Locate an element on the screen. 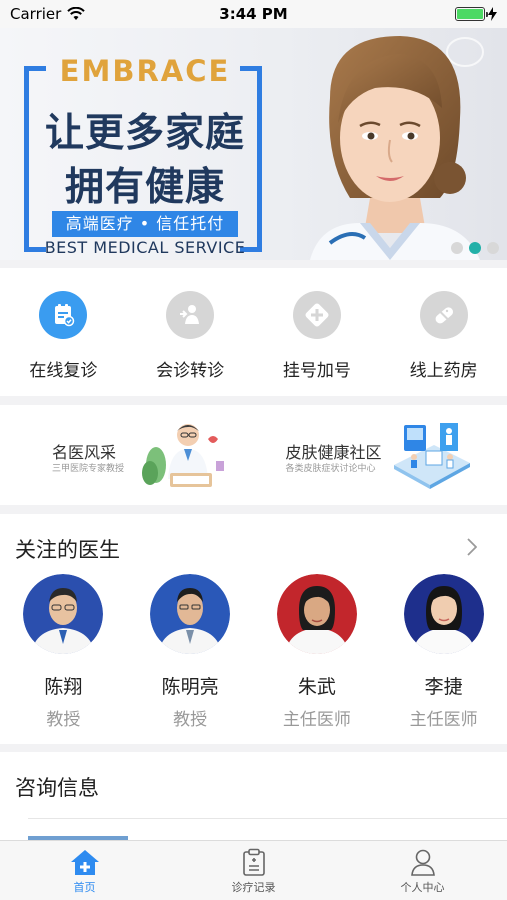 This screenshot has height=900, width=507. doctor-name: 陈明亮 is located at coordinates (190, 687).